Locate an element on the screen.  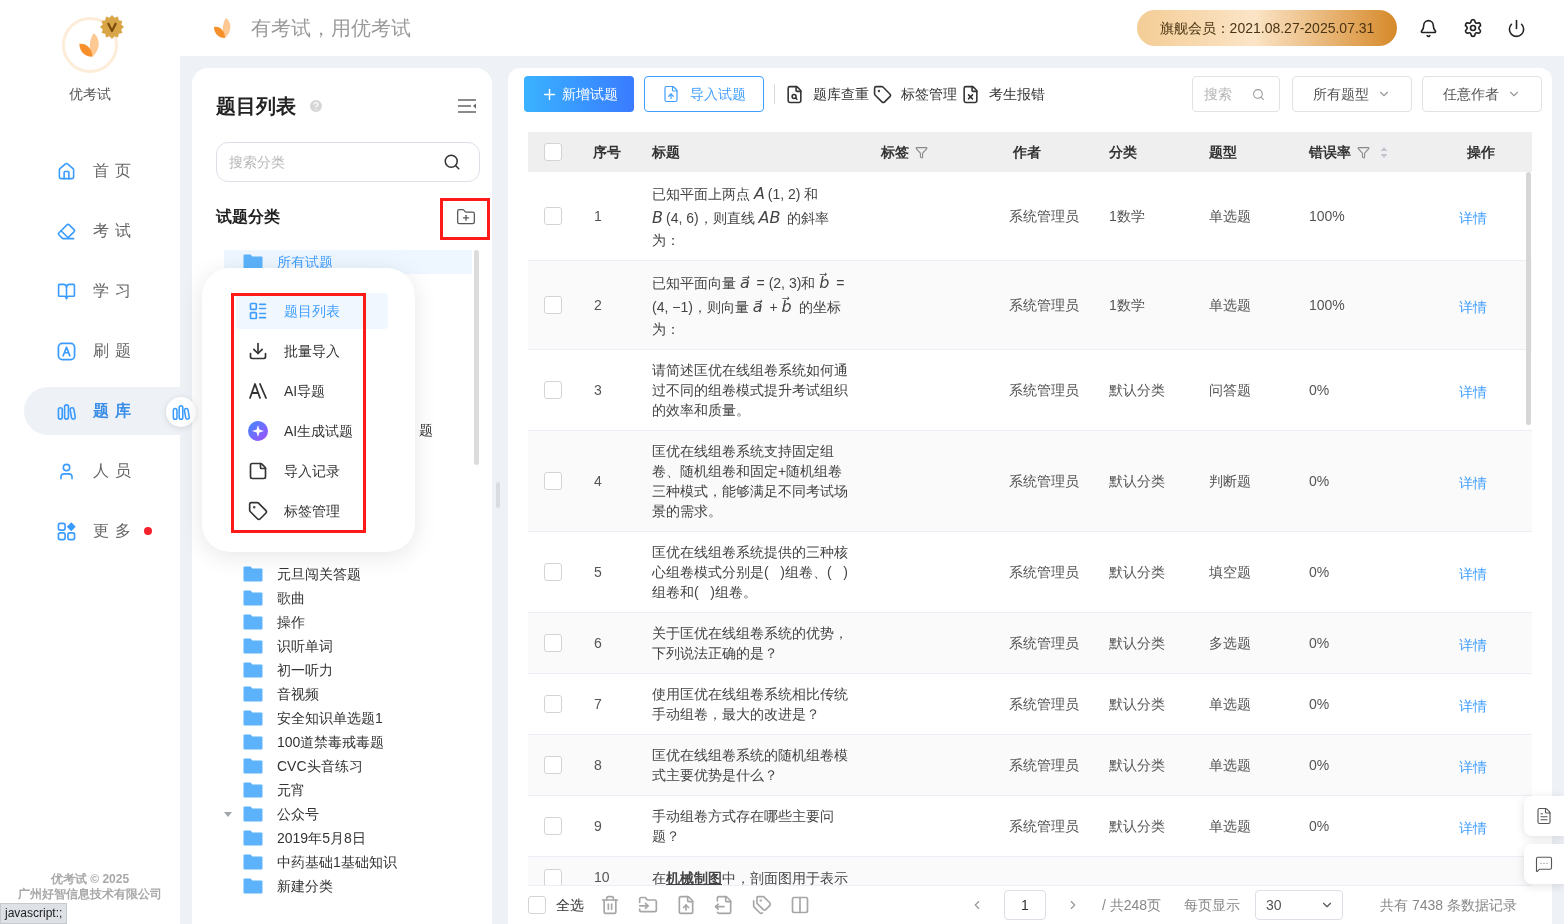
column-header: 分类 is located at coordinates (1123, 152).